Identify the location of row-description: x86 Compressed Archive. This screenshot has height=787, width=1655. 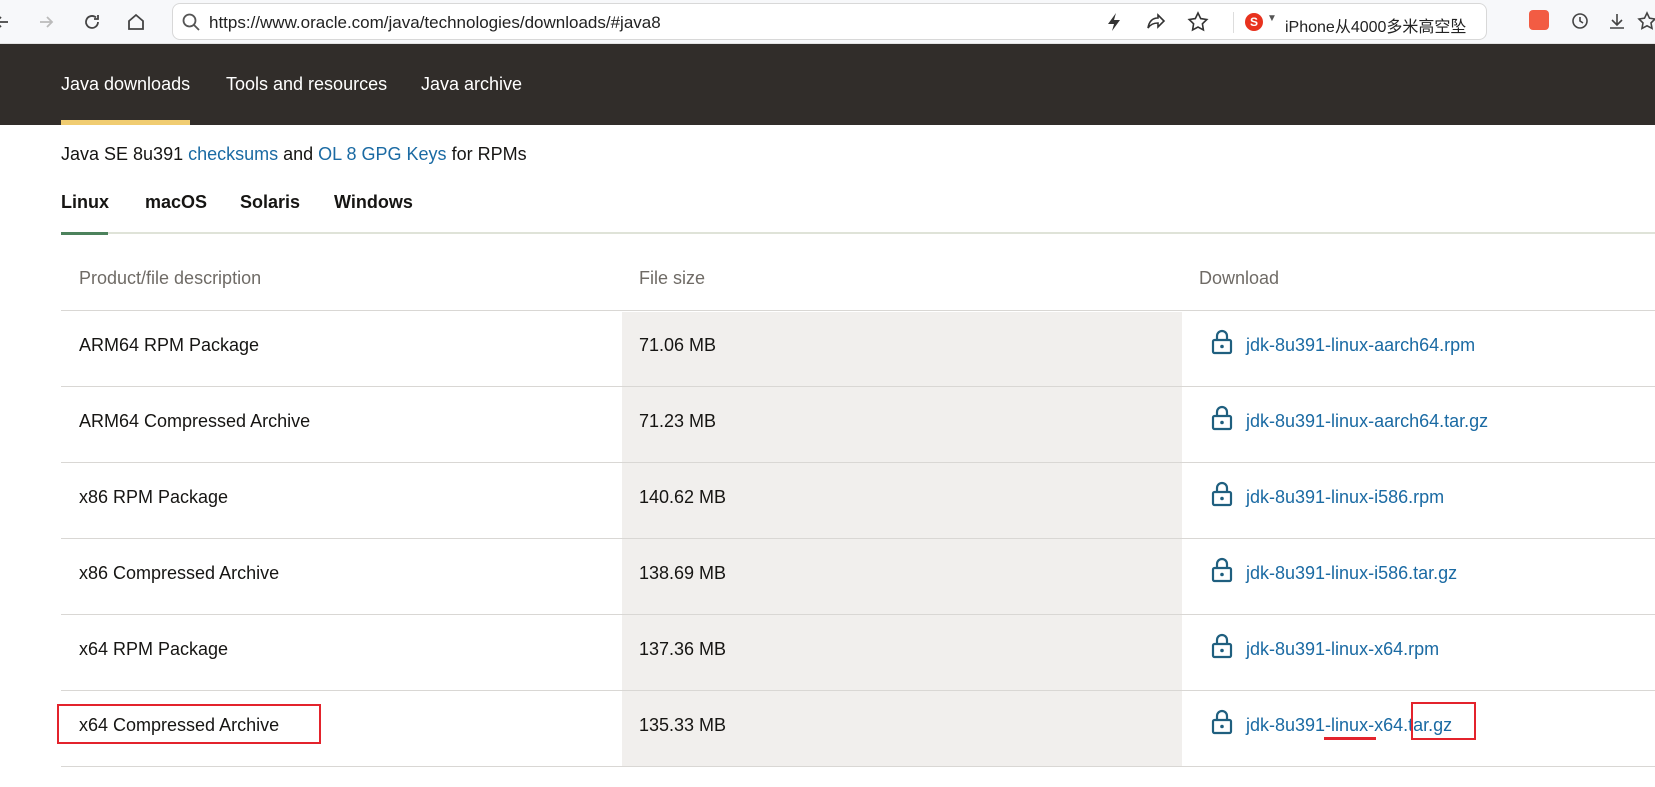
(179, 573).